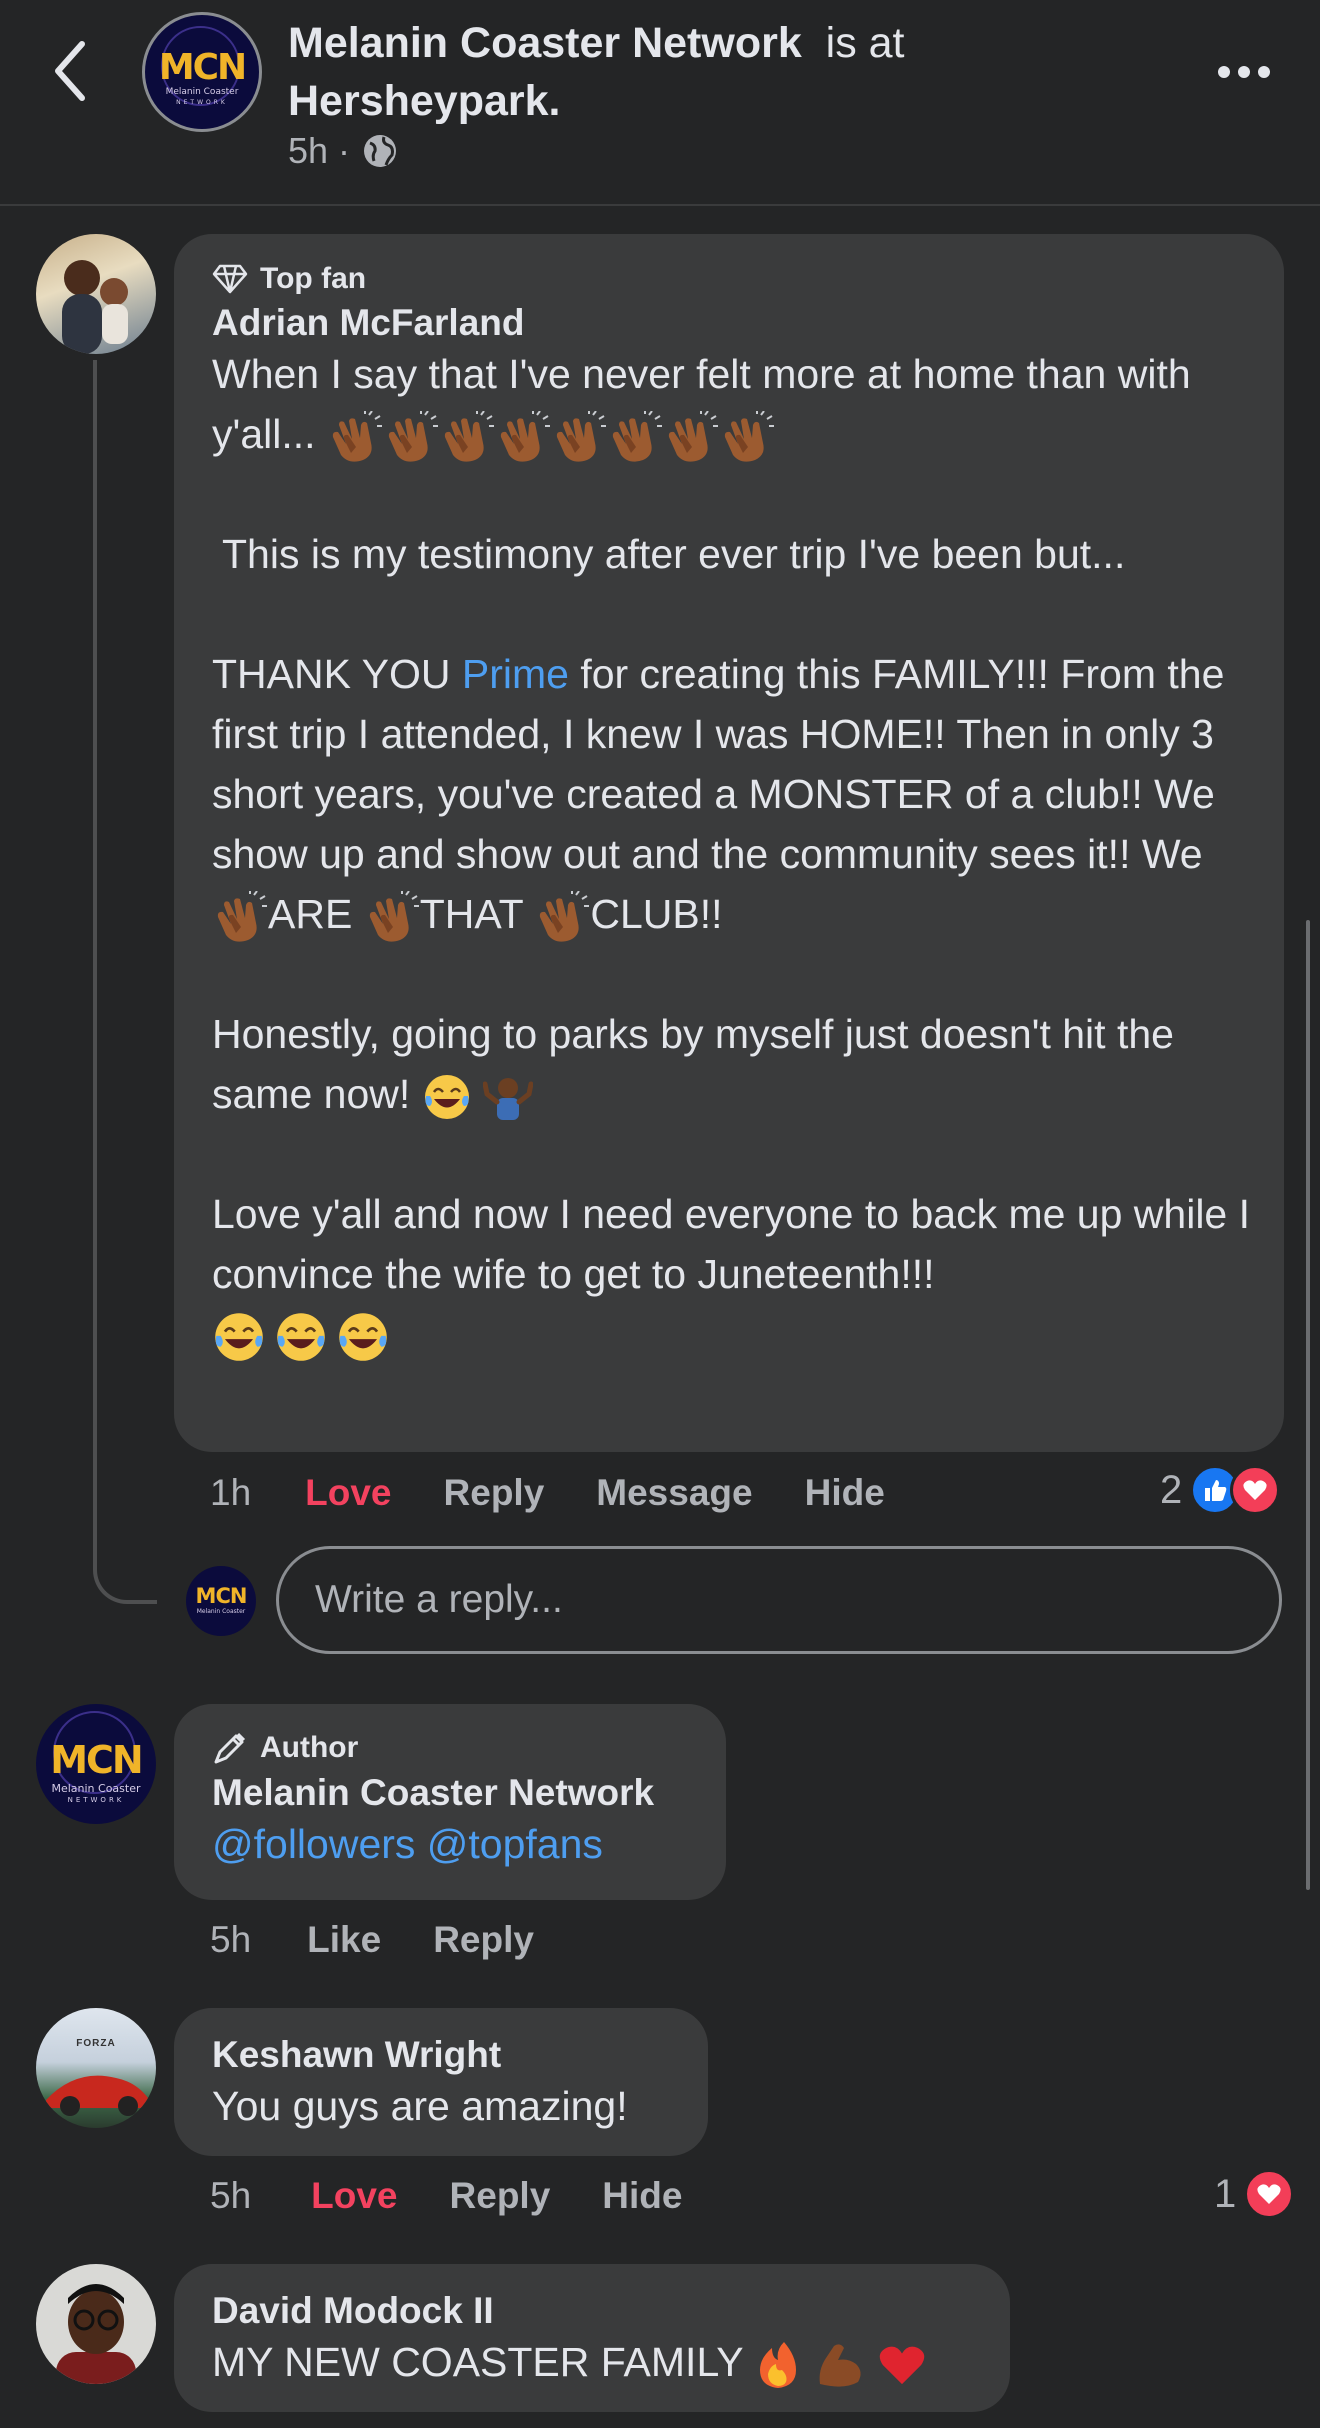 The height and width of the screenshot is (2428, 1320). I want to click on avatar: MCN Melanin Coaster NETWORK, so click(96, 1764).